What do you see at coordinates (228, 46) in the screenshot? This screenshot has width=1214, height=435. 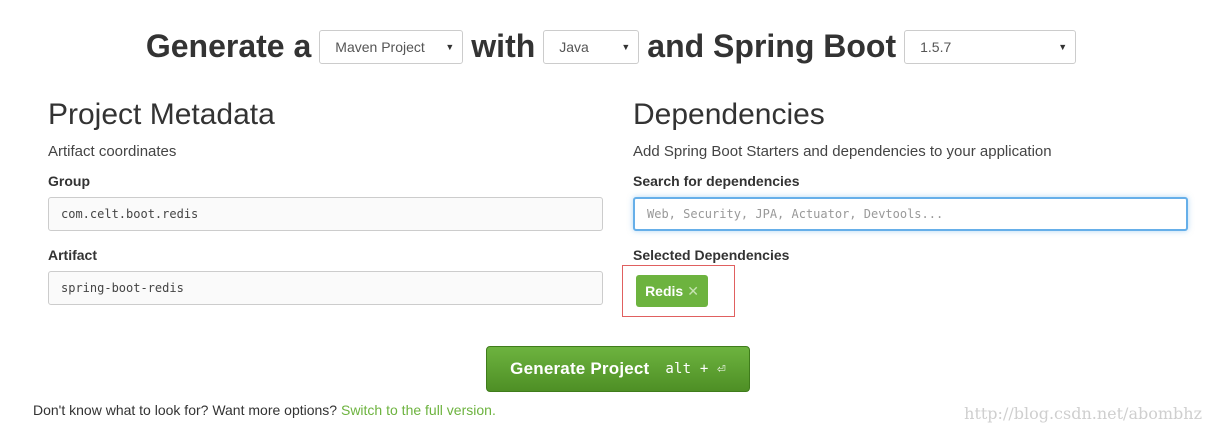 I see `headline-generate-text: Generate a` at bounding box center [228, 46].